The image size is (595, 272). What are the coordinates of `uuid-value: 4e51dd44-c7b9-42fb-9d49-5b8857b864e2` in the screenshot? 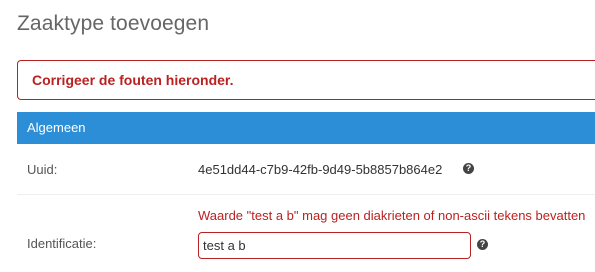 It's located at (320, 169).